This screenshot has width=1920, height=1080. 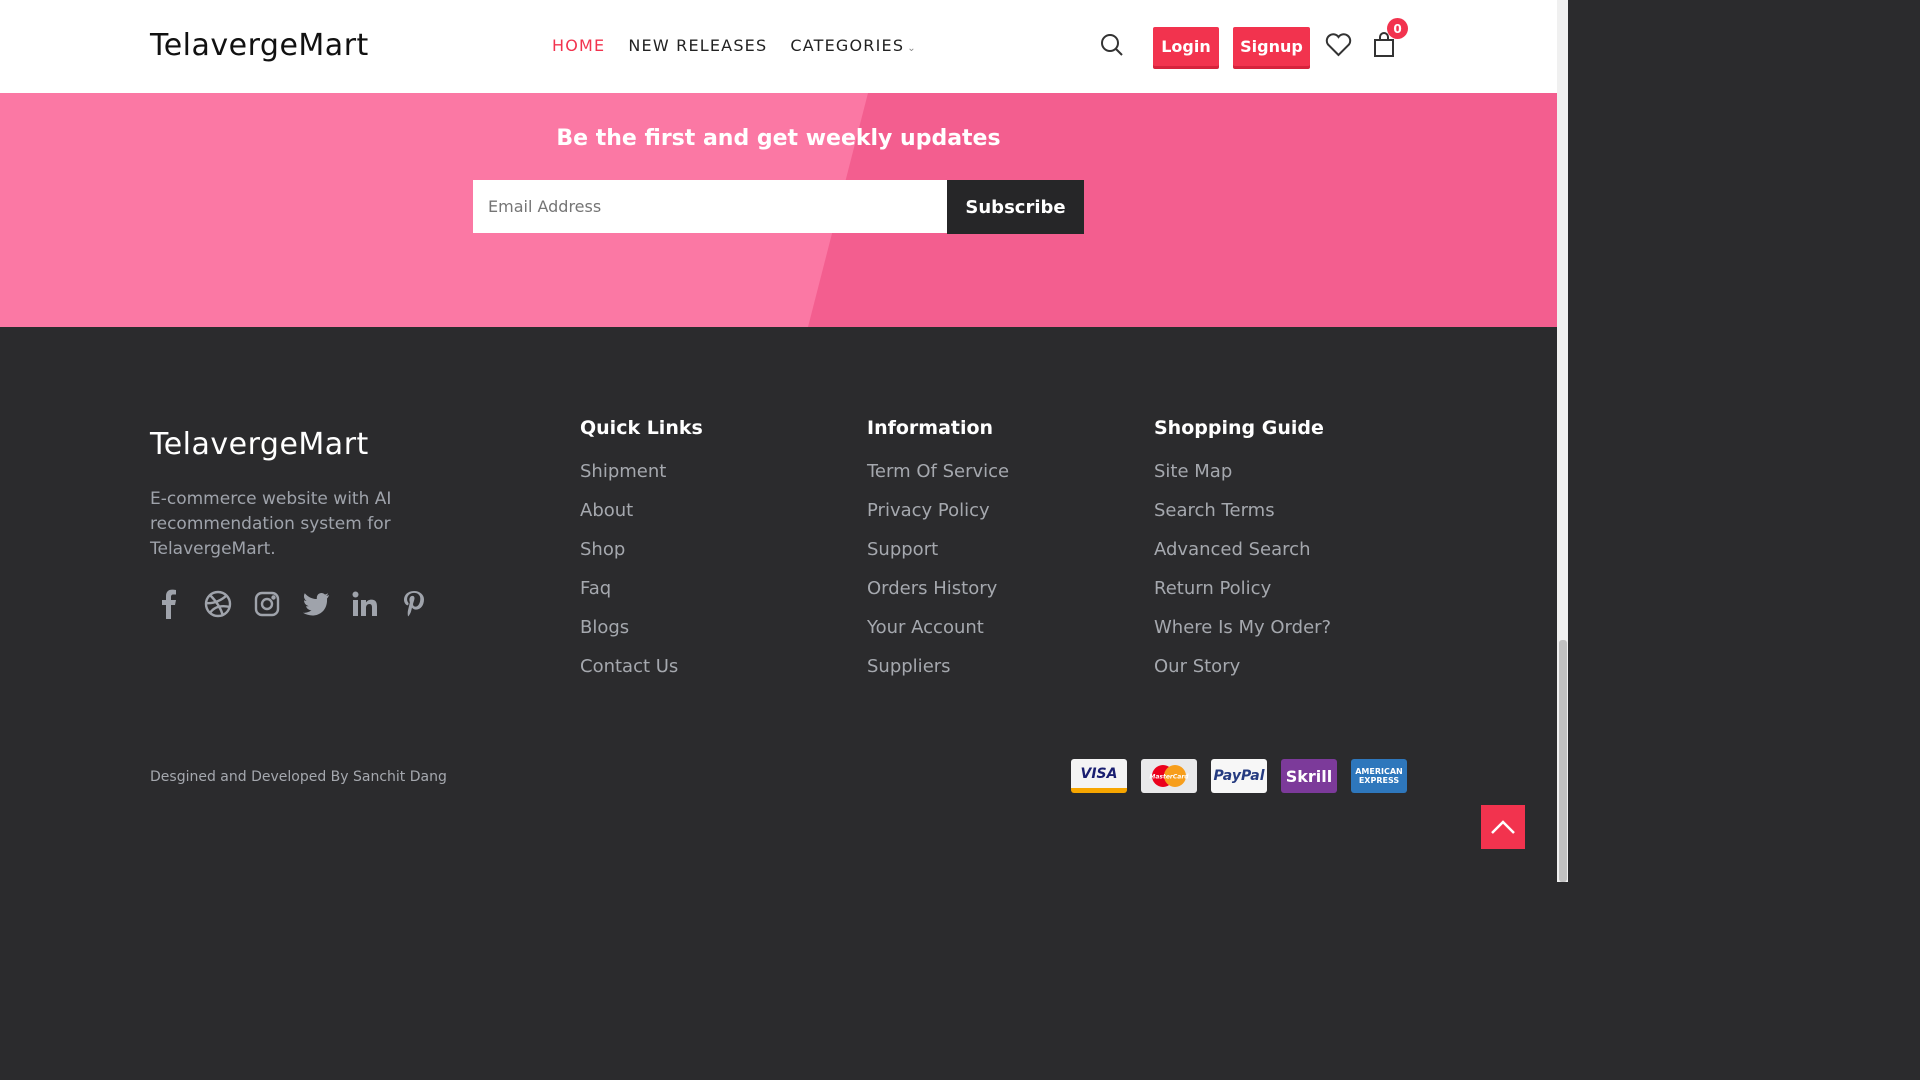 What do you see at coordinates (291, 604) in the screenshot?
I see `social-links` at bounding box center [291, 604].